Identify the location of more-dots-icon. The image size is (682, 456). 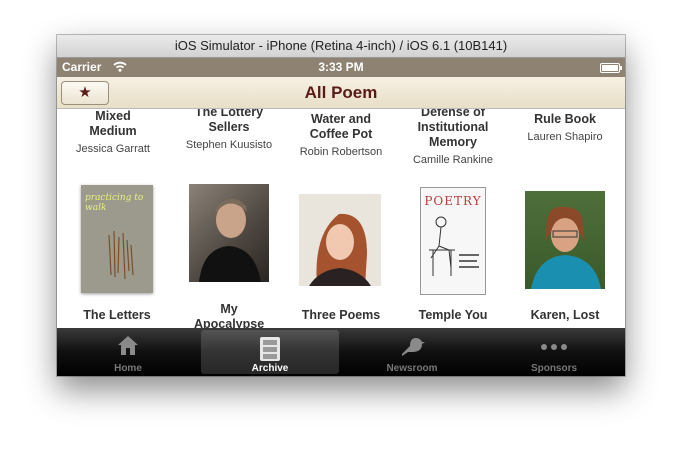
(554, 347).